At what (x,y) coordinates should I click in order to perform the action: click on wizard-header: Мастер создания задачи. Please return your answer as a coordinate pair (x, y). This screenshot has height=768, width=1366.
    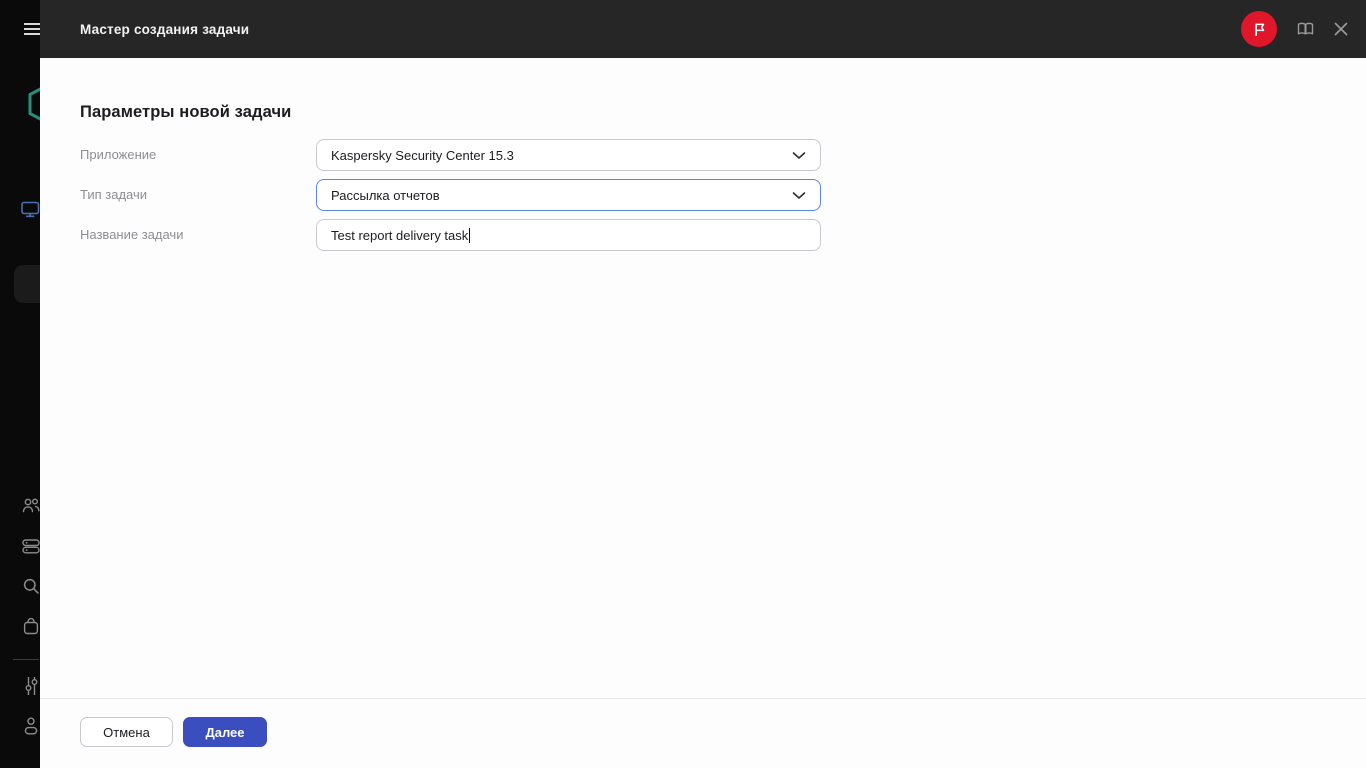
    Looking at the image, I should click on (703, 29).